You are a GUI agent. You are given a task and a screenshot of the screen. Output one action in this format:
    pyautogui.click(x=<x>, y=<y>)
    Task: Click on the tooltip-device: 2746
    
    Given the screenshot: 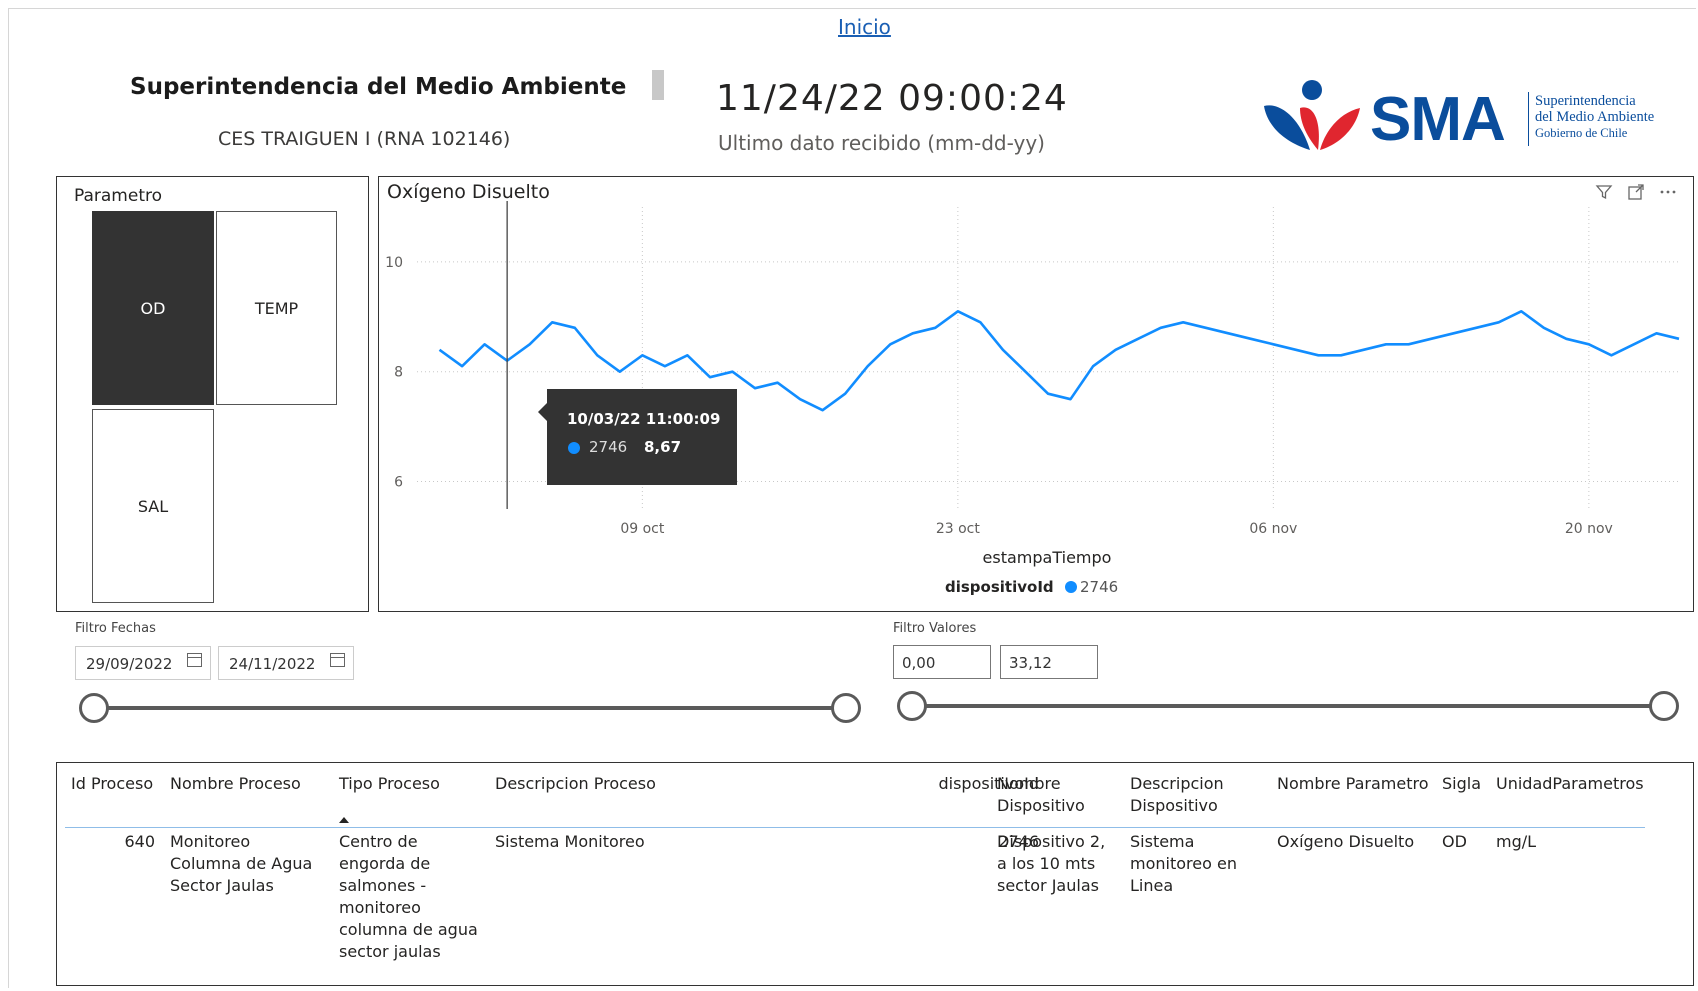 What is the action you would take?
    pyautogui.click(x=608, y=447)
    